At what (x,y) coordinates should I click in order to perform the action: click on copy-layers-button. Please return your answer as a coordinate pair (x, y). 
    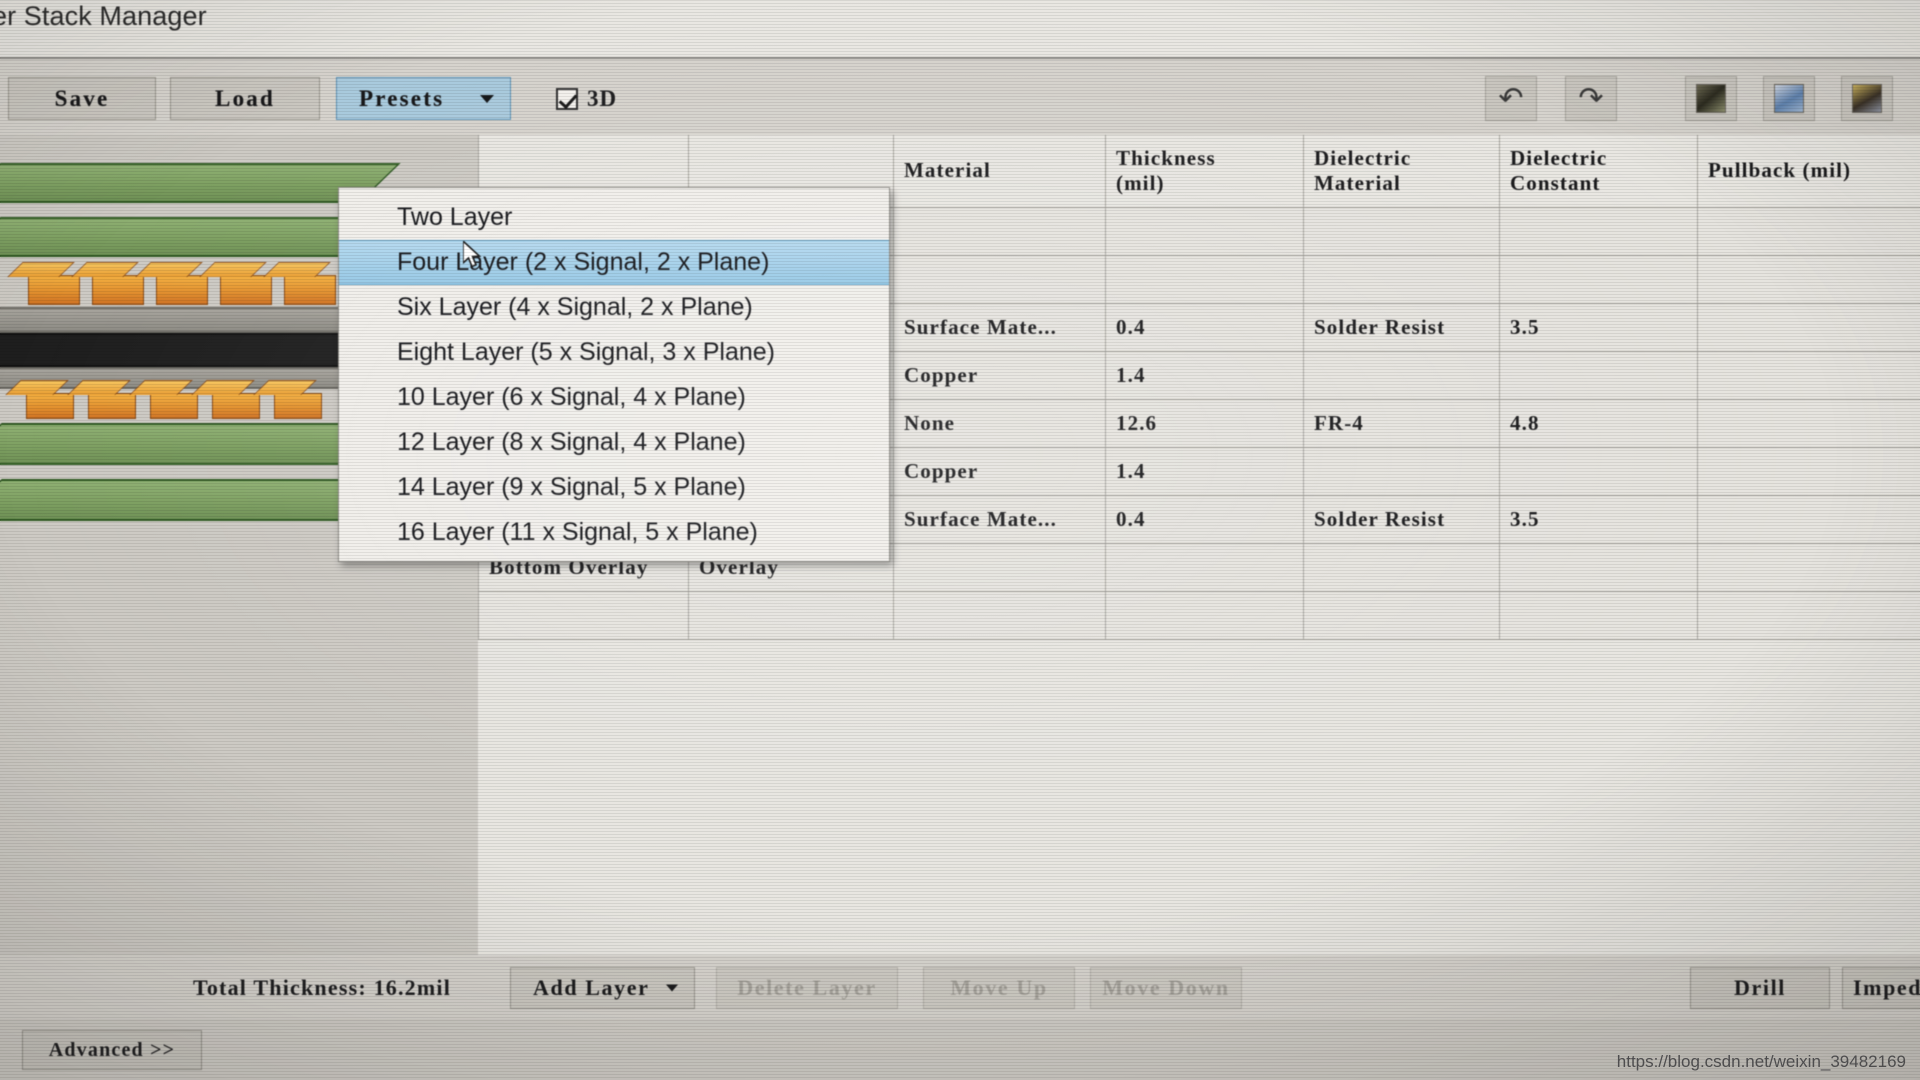
    Looking at the image, I should click on (1789, 98).